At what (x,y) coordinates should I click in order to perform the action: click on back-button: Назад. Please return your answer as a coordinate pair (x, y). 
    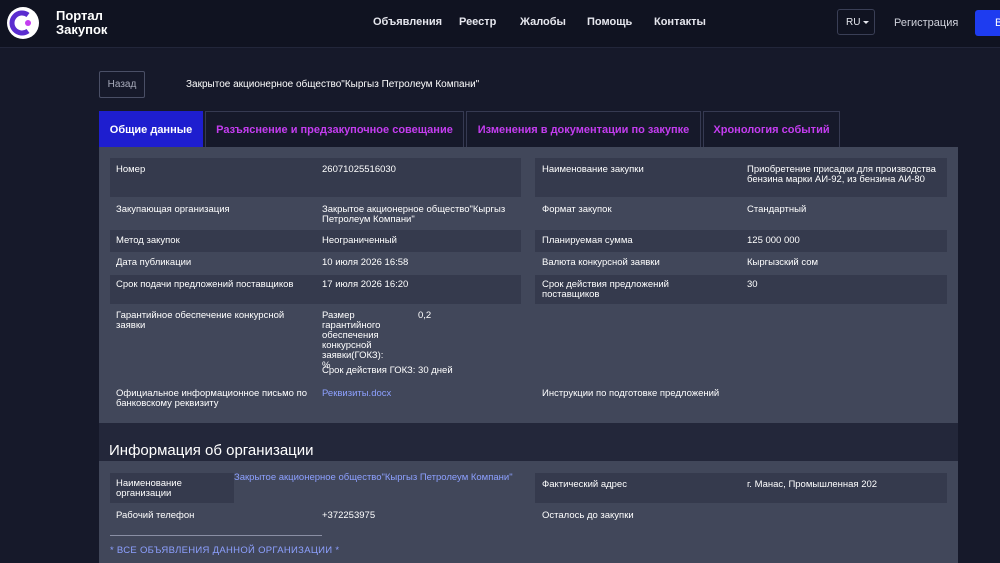
    Looking at the image, I should click on (122, 84).